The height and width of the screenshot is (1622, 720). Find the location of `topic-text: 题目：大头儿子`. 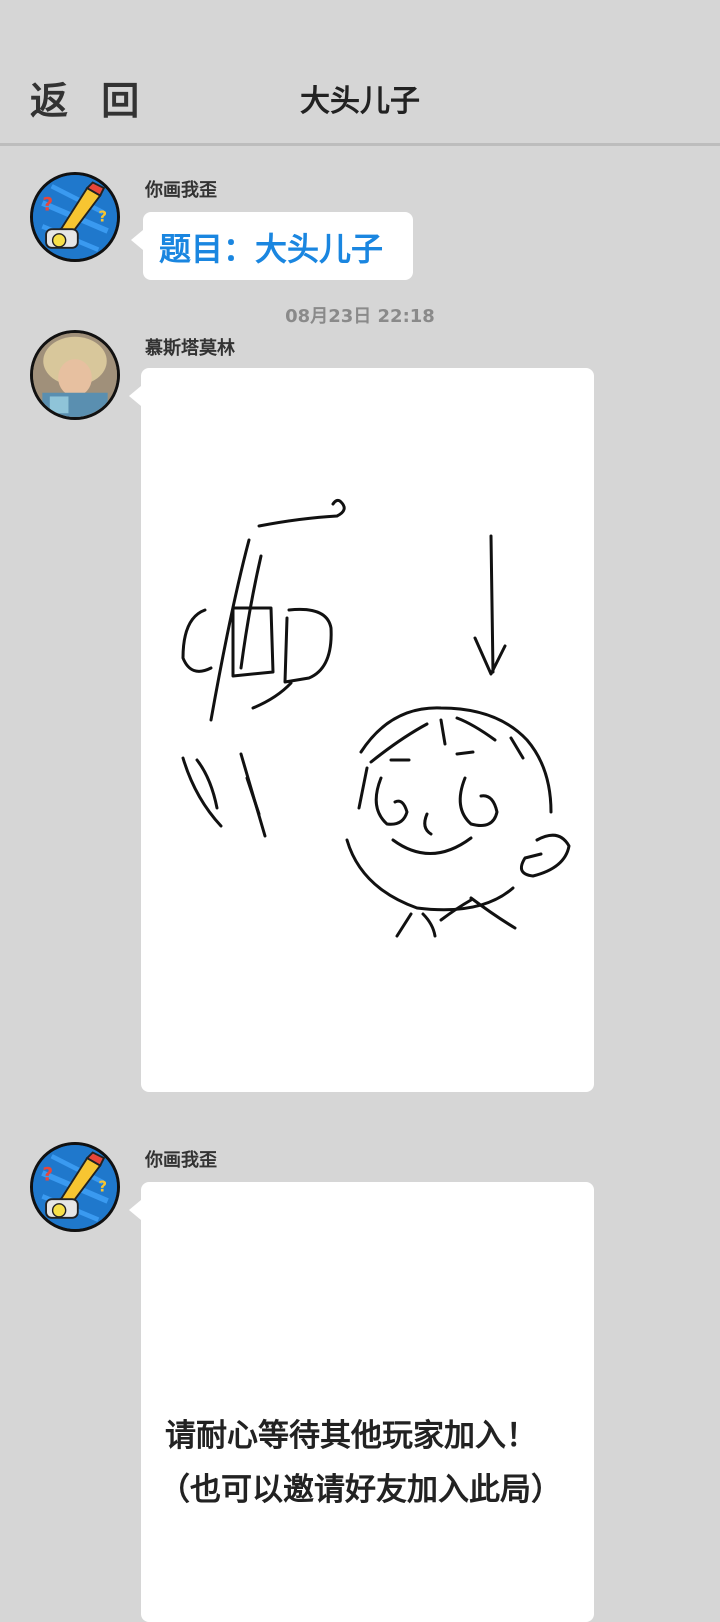

topic-text: 题目：大头儿子 is located at coordinates (271, 249).